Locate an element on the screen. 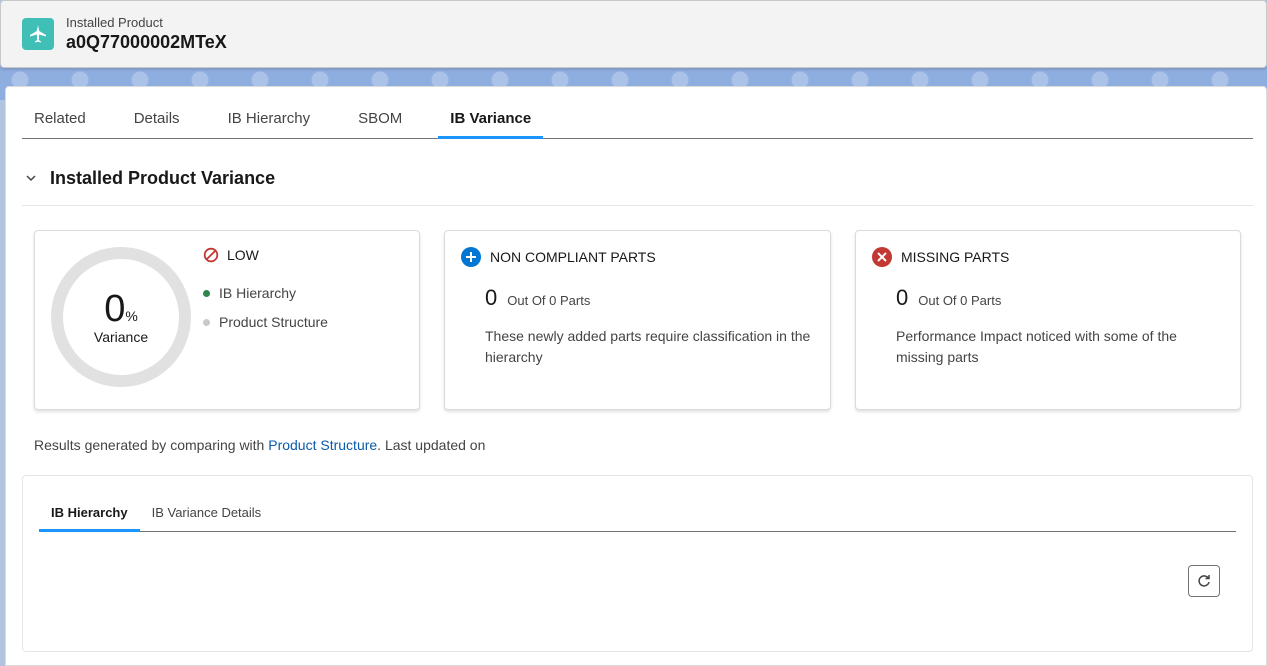 Image resolution: width=1267 pixels, height=666 pixels. card-title: NON COMPLIANT PARTS is located at coordinates (573, 257).